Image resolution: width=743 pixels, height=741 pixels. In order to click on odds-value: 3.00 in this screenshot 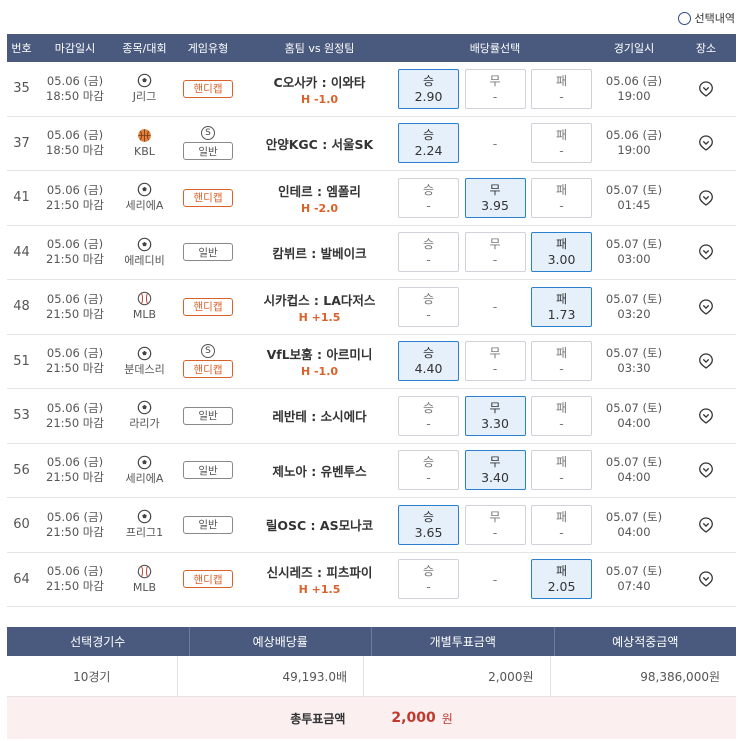, I will do `click(561, 260)`.